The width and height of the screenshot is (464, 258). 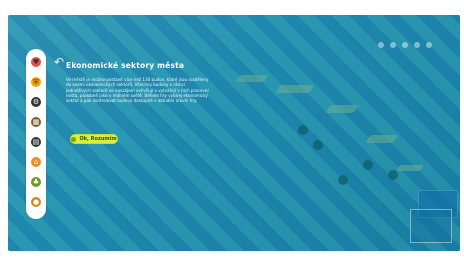 I want to click on check-icon, so click(x=74, y=139).